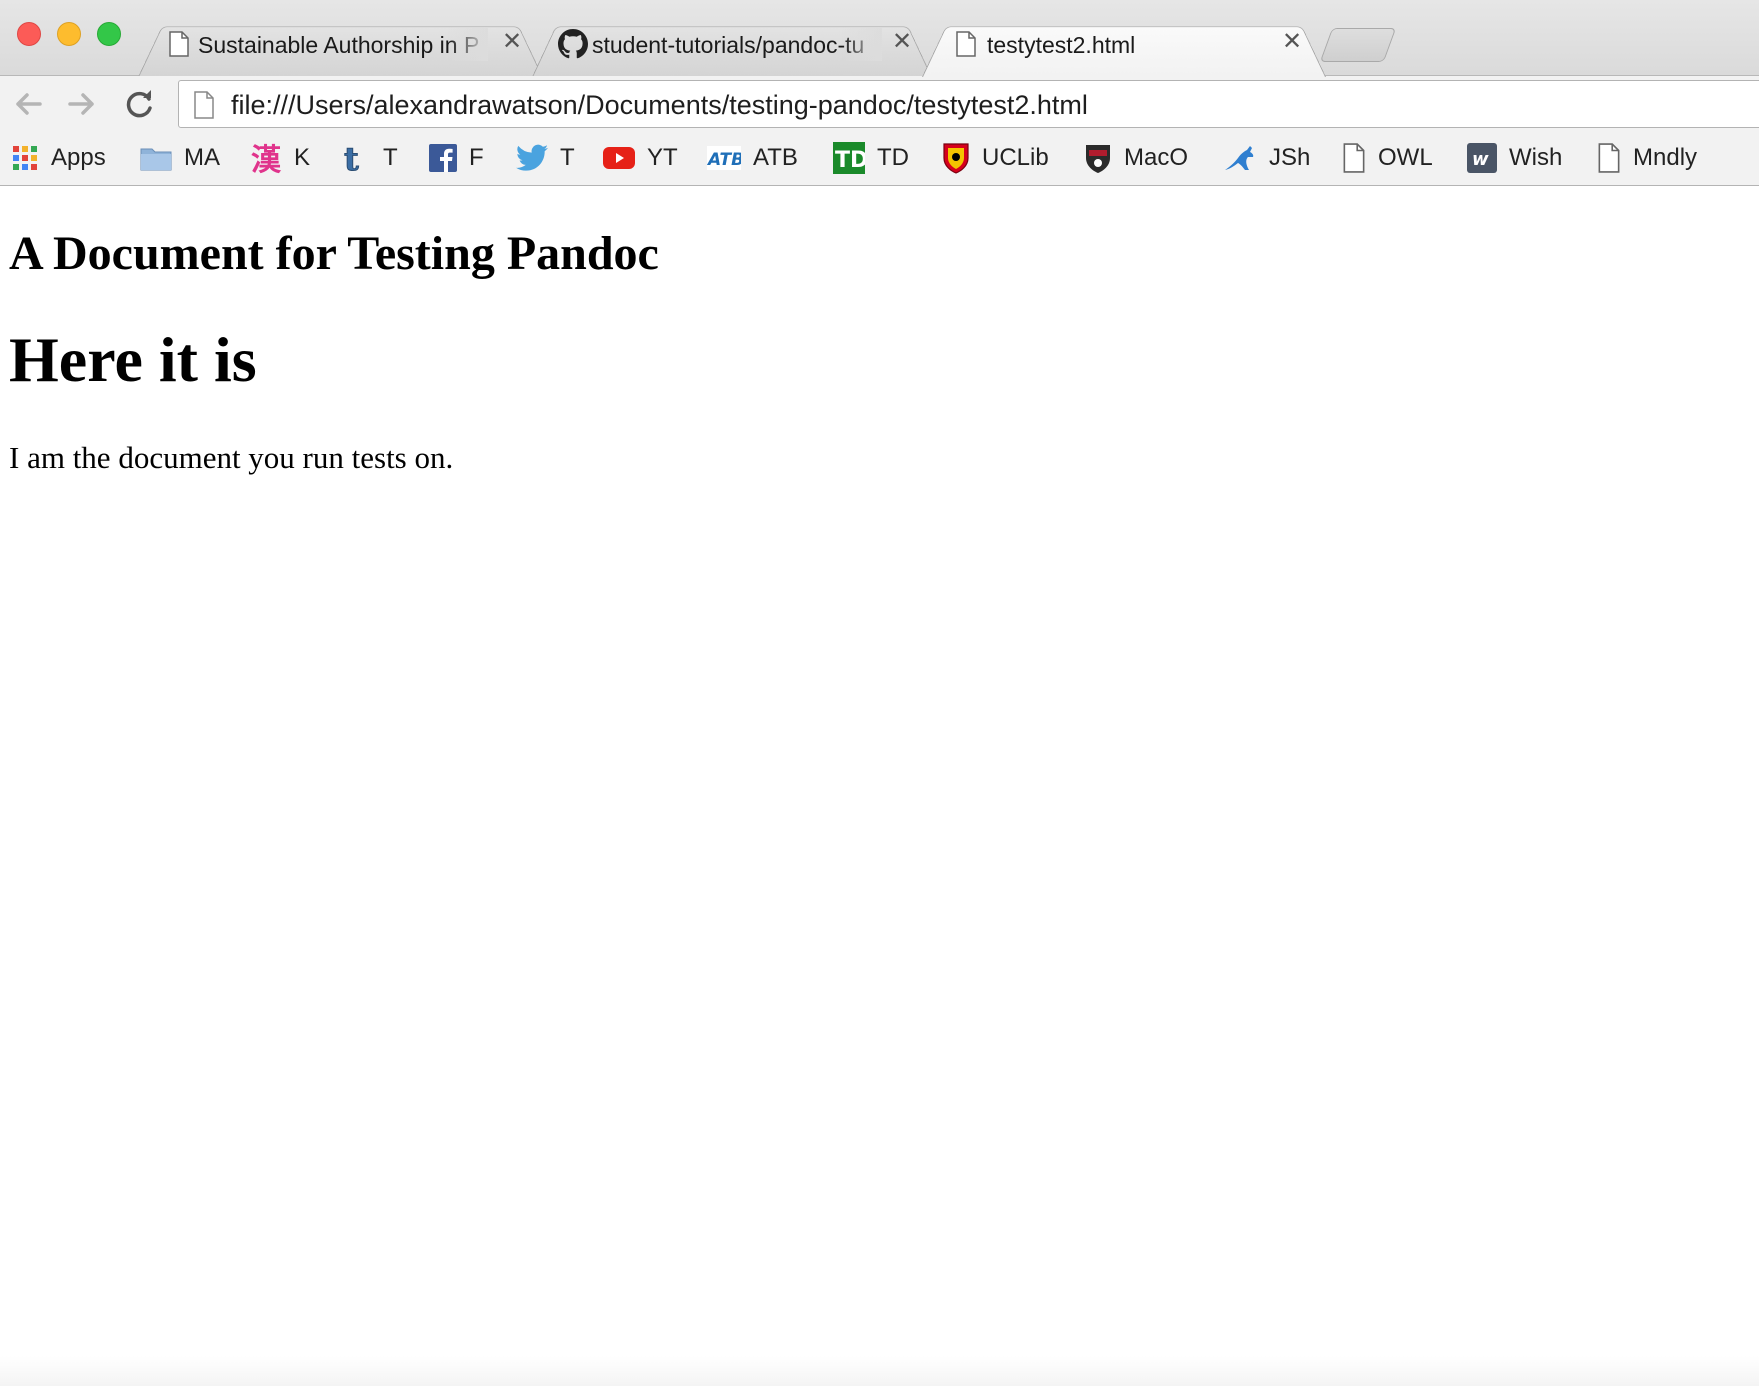  I want to click on bookmark-maco: MacO, so click(1136, 158).